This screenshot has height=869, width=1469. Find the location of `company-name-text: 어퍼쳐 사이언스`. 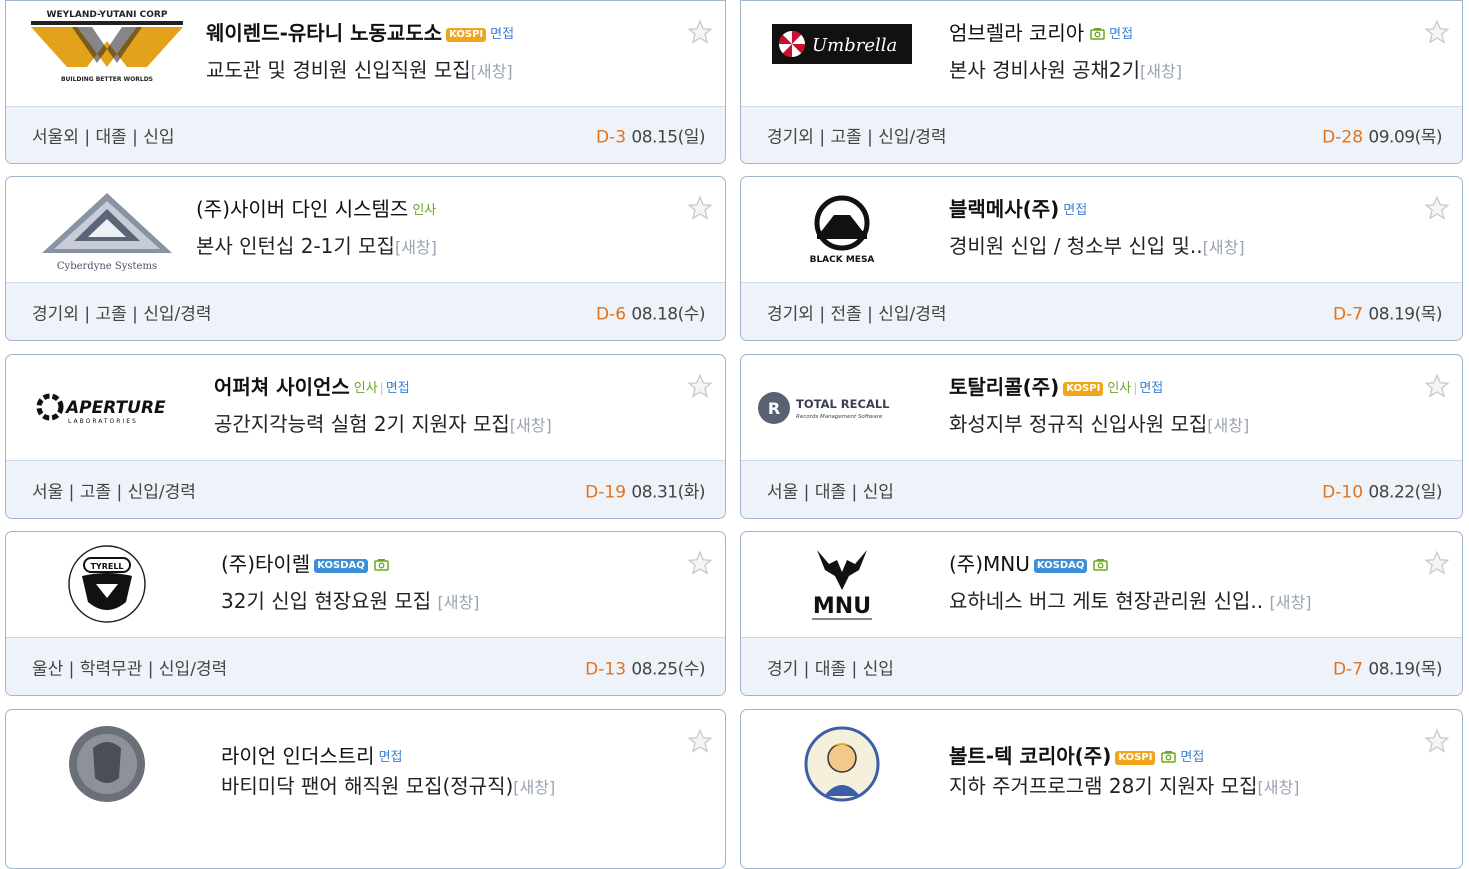

company-name-text: 어퍼쳐 사이언스 is located at coordinates (282, 387).